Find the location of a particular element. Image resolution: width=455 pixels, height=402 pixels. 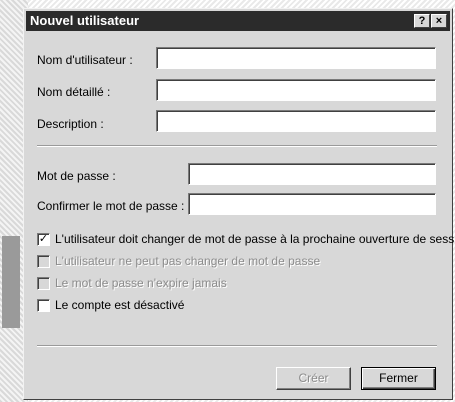

close-dialog-button: Fermer is located at coordinates (398, 378).